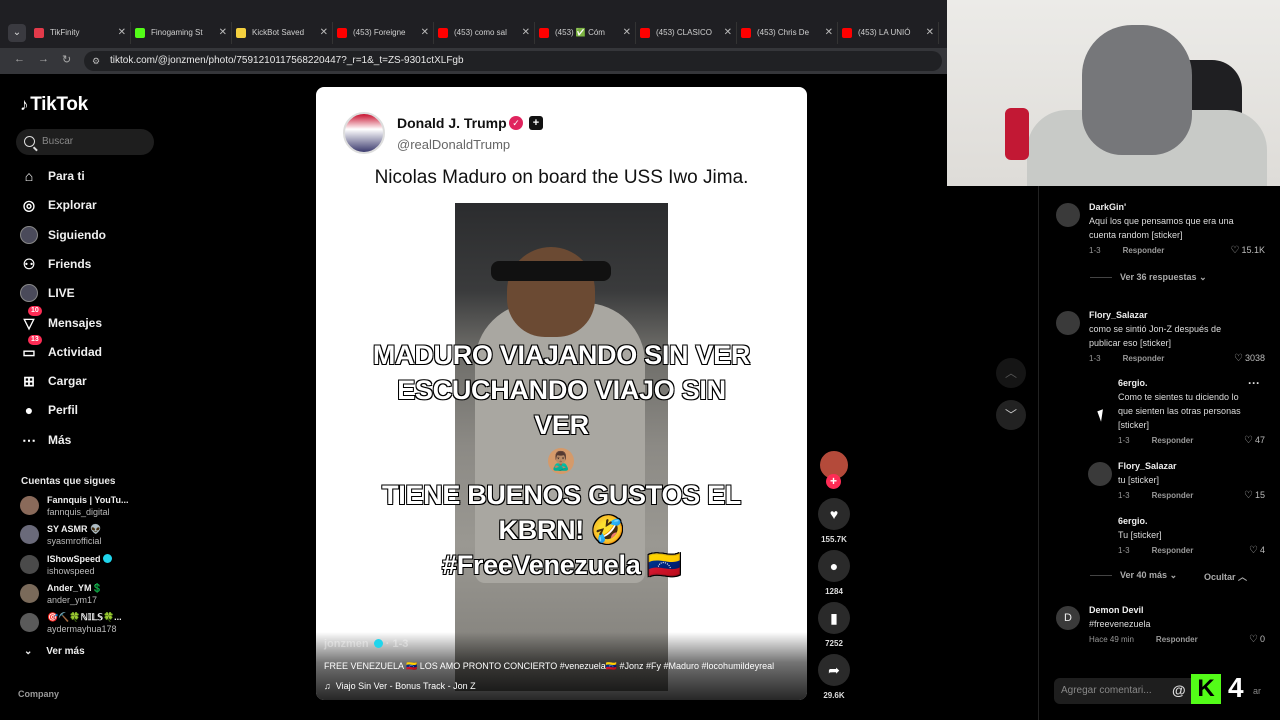 This screenshot has width=1280, height=720. Describe the element at coordinates (63, 410) in the screenshot. I see `nav-label: Perfil` at that location.